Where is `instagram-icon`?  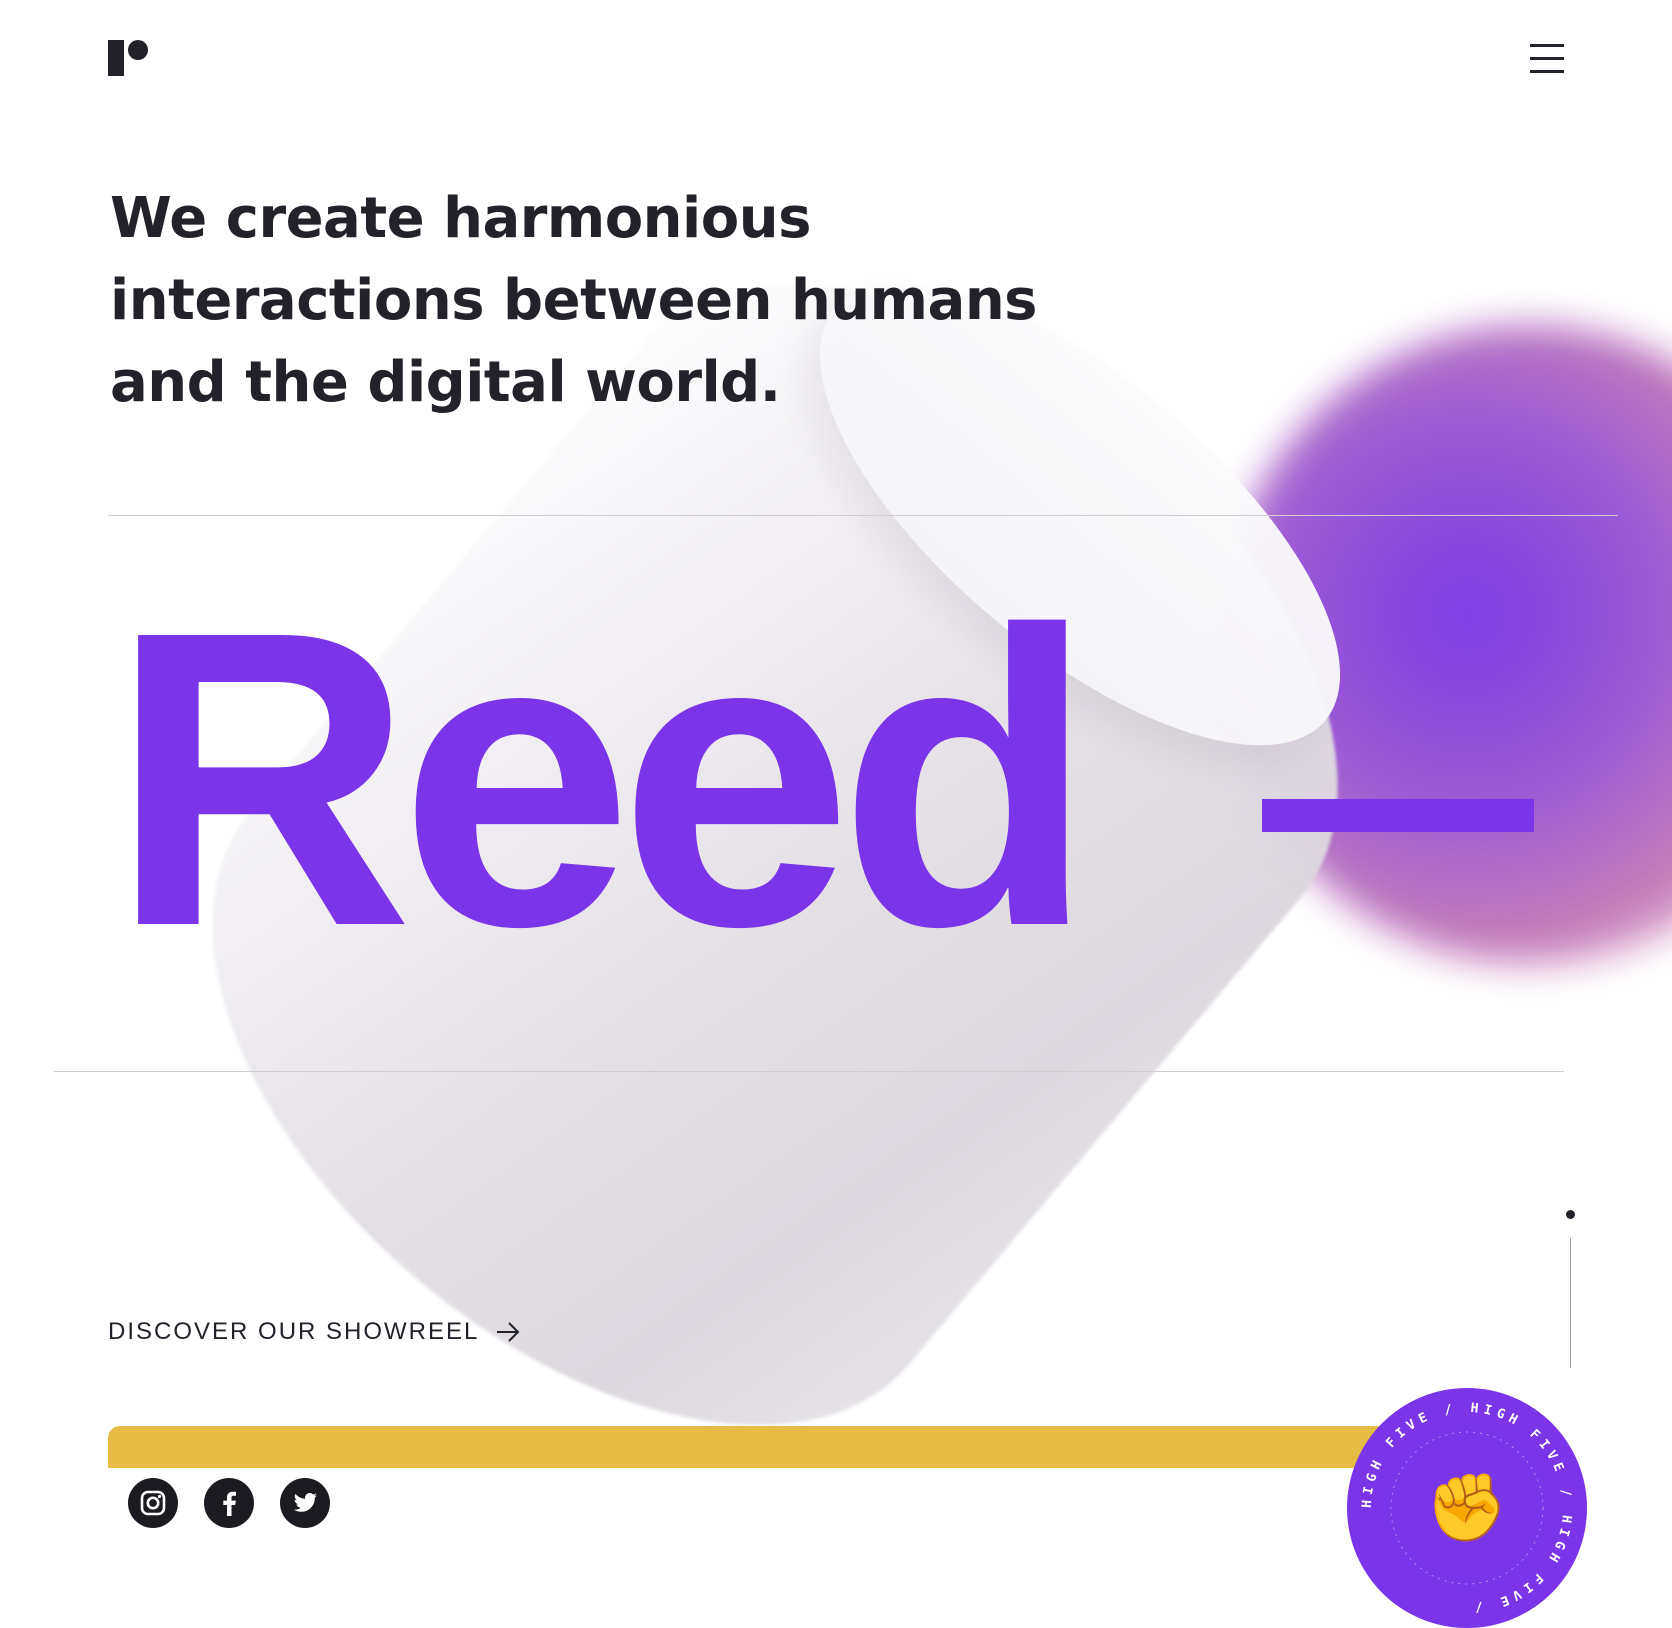 instagram-icon is located at coordinates (153, 1503).